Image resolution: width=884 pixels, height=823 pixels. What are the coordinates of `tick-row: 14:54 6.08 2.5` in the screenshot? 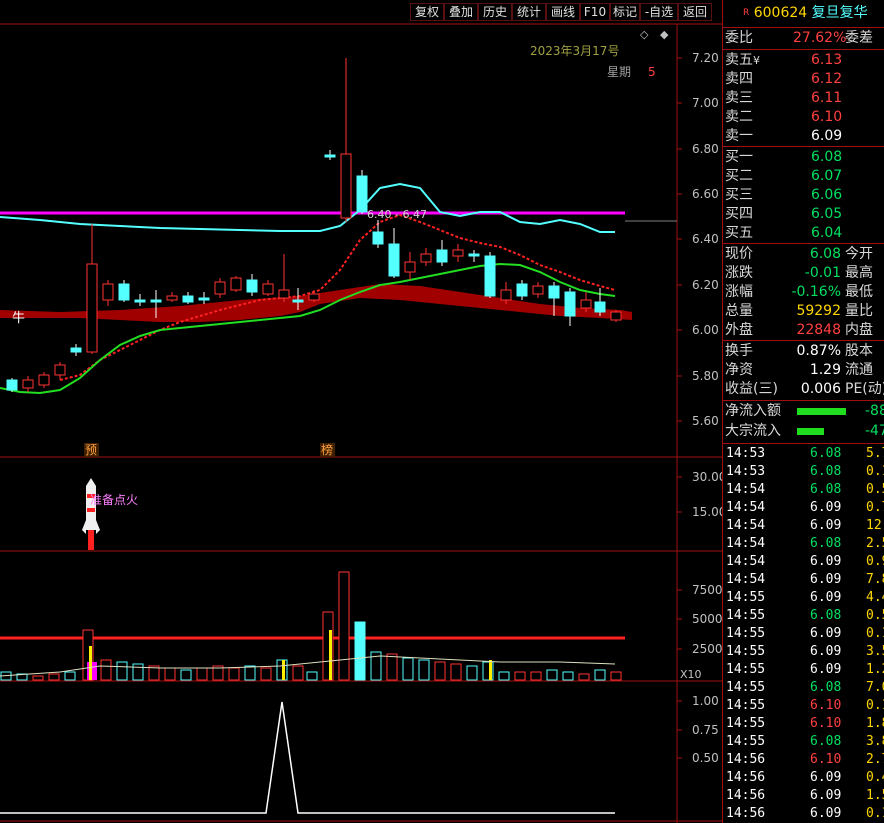 It's located at (805, 544).